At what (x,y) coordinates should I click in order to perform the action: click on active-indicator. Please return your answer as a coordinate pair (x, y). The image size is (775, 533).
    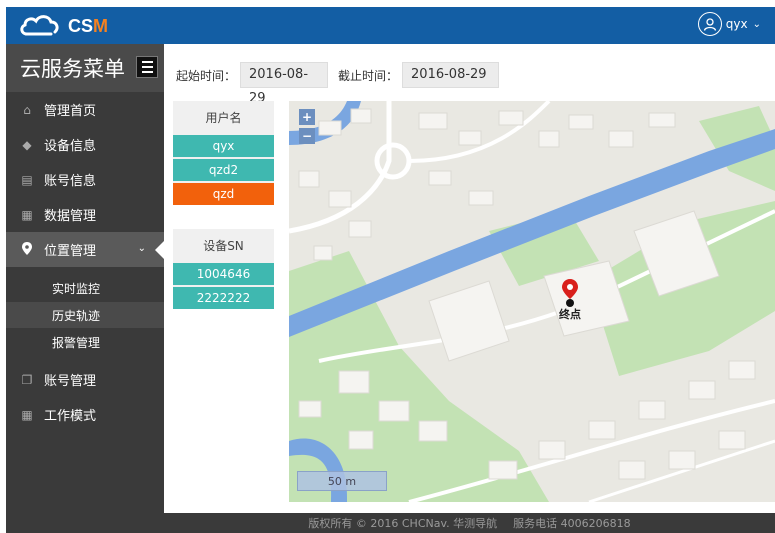
    Looking at the image, I should click on (159, 250).